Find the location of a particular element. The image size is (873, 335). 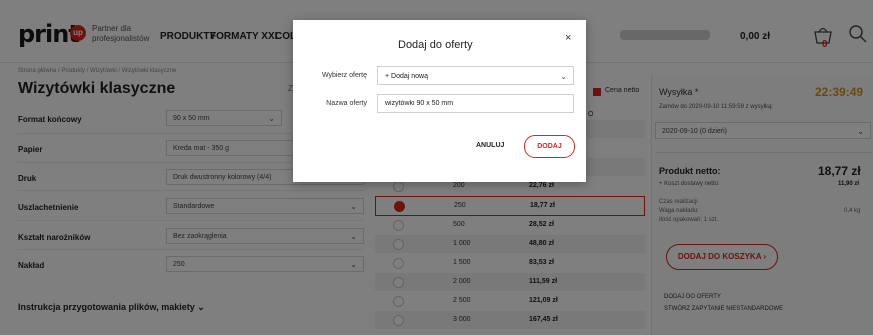

dialog-title: Dodaj do oferty is located at coordinates (435, 45).